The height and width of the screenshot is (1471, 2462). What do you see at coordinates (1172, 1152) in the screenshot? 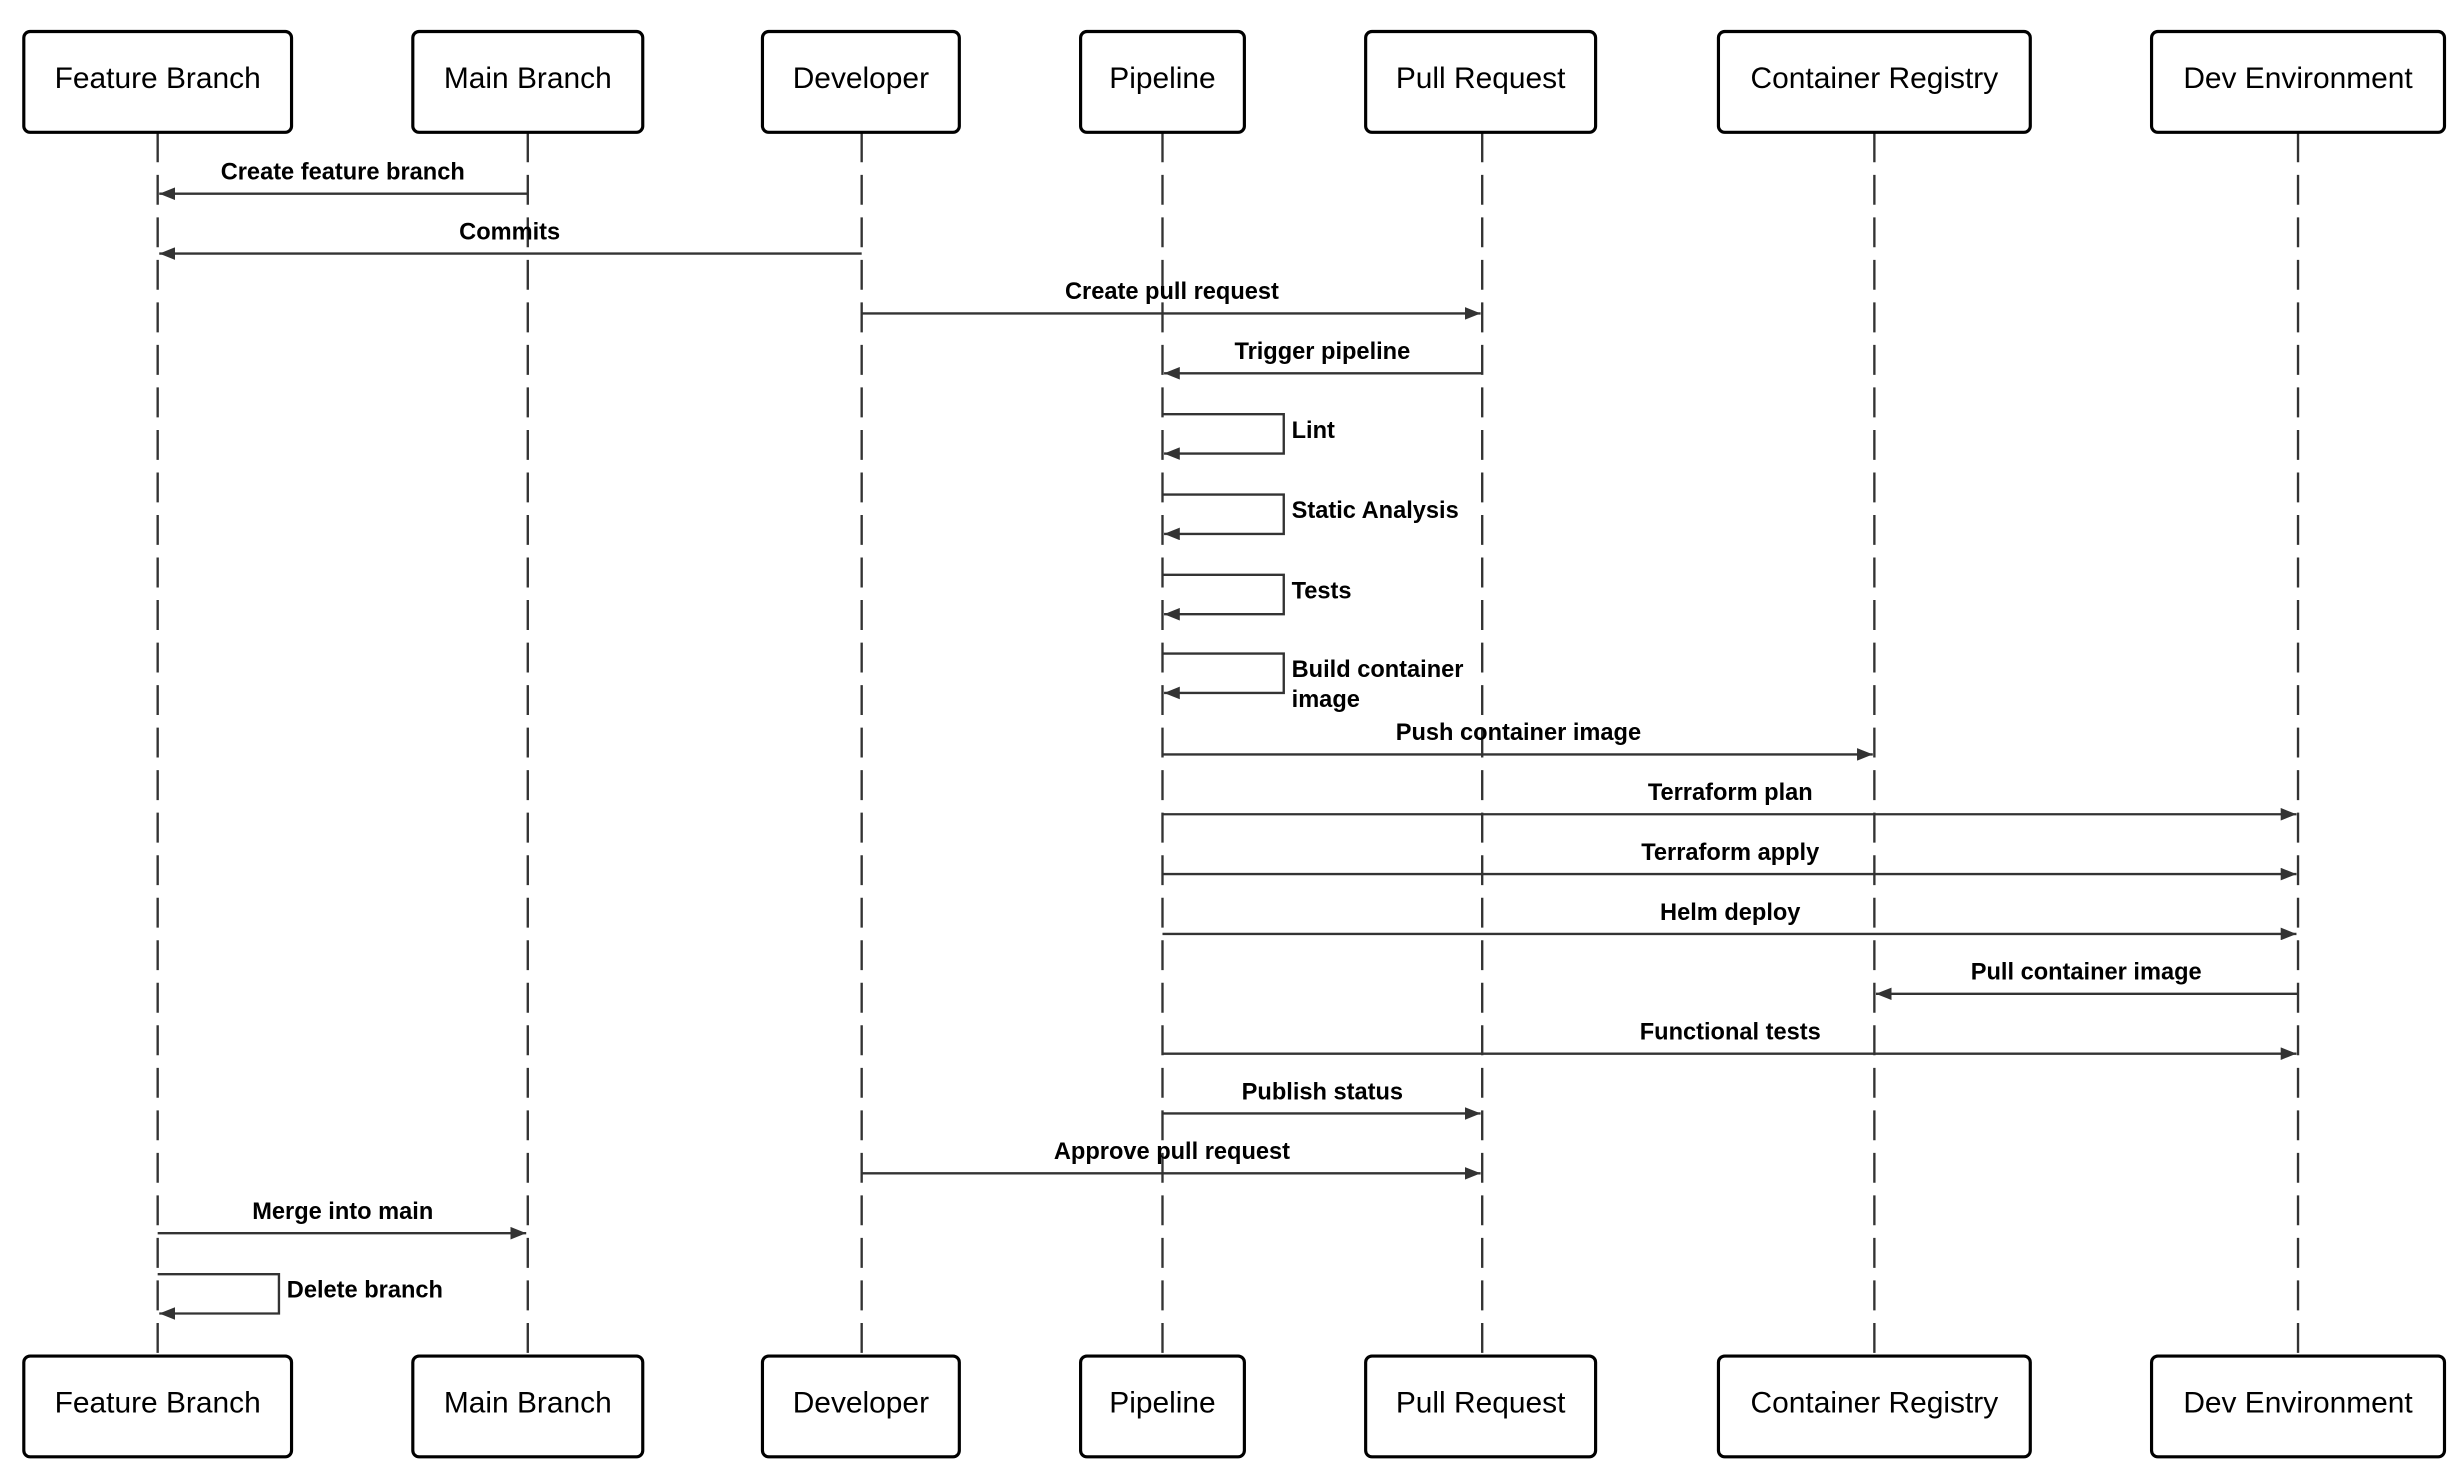
I see `message-label: Approve pull request` at bounding box center [1172, 1152].